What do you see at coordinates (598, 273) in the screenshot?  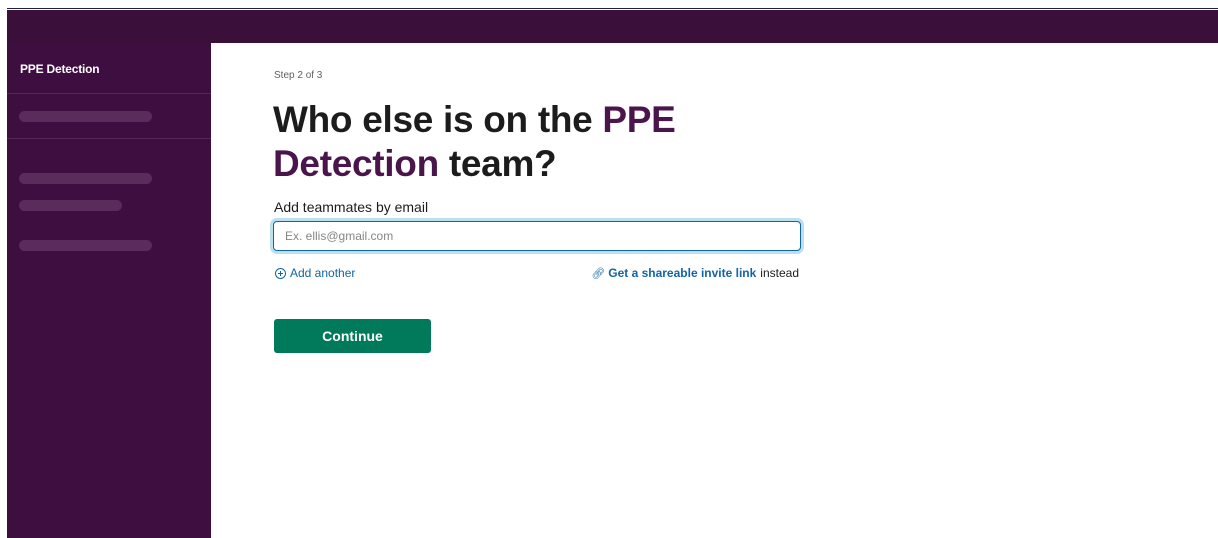 I see `link-icon: 🔗︎` at bounding box center [598, 273].